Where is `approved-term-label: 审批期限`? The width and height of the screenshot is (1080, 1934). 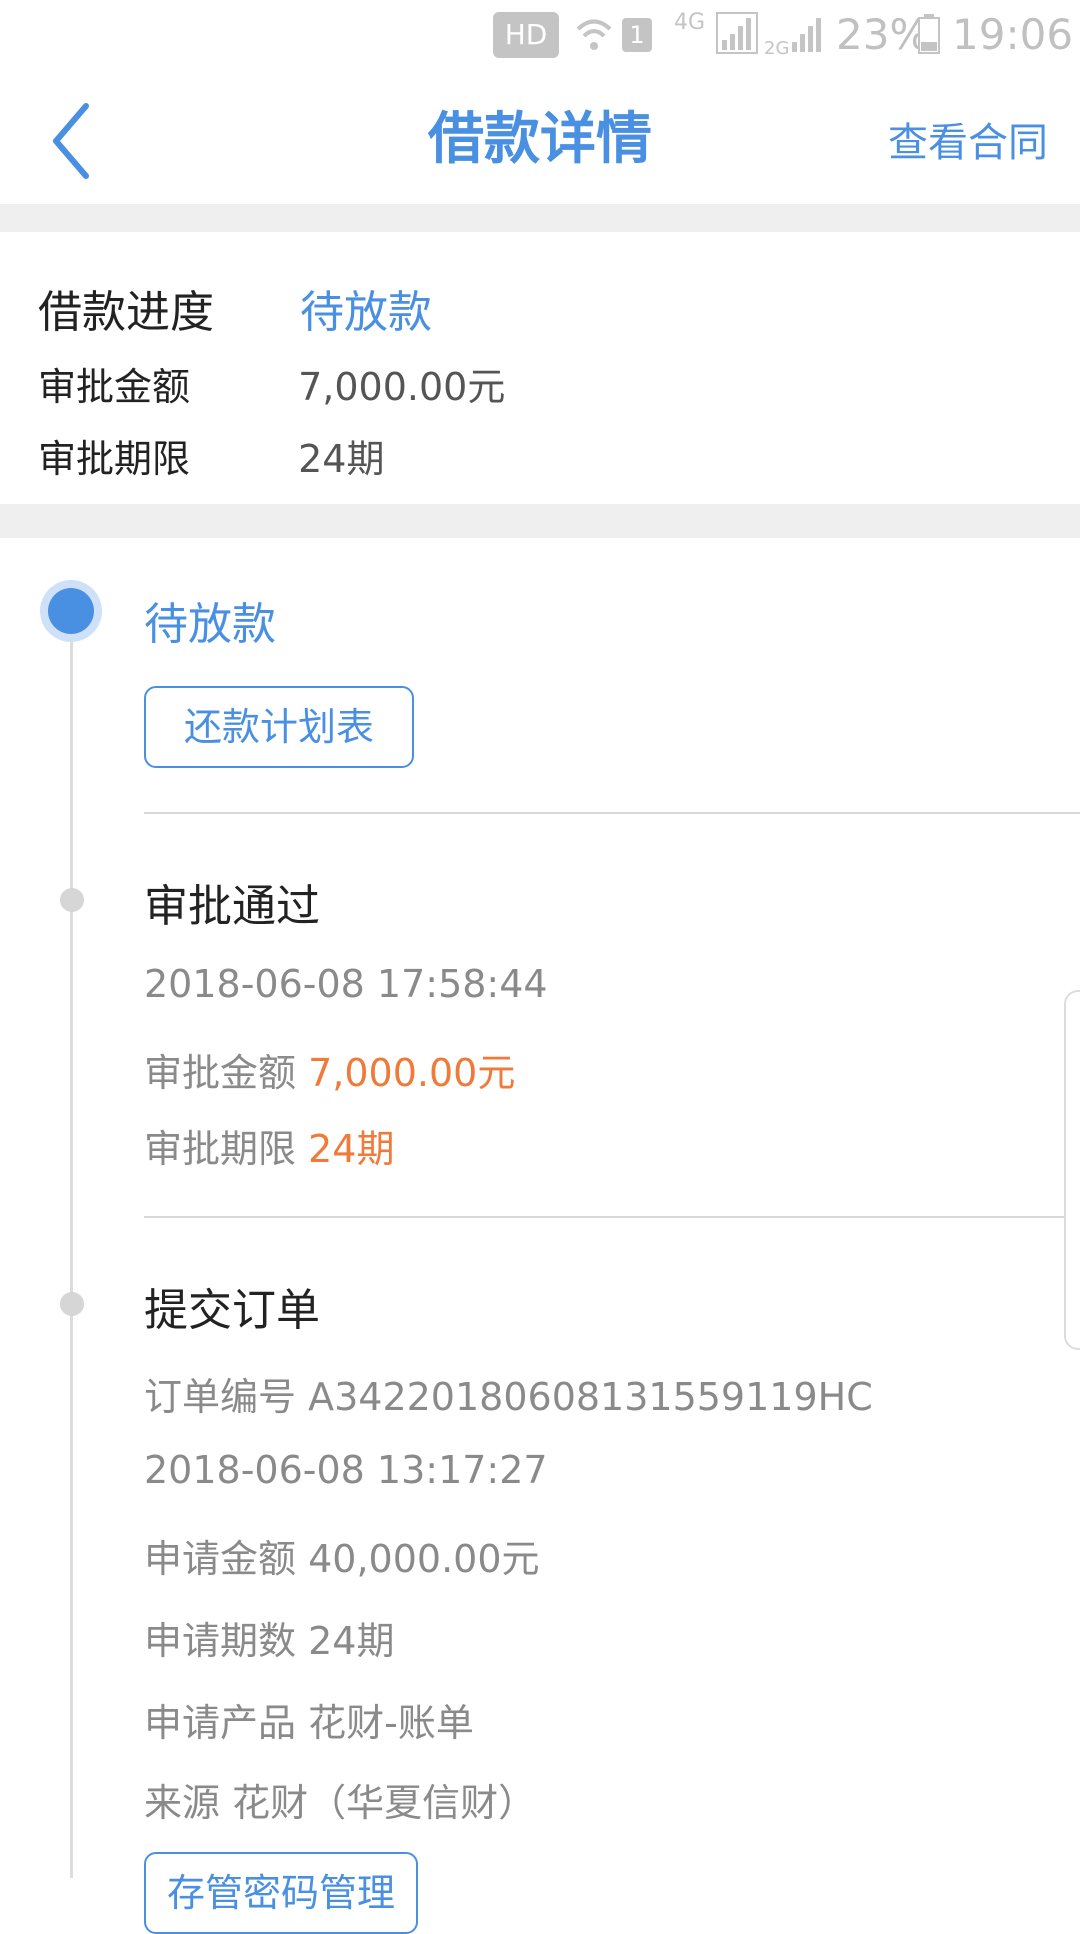 approved-term-label: 审批期限 is located at coordinates (220, 1149).